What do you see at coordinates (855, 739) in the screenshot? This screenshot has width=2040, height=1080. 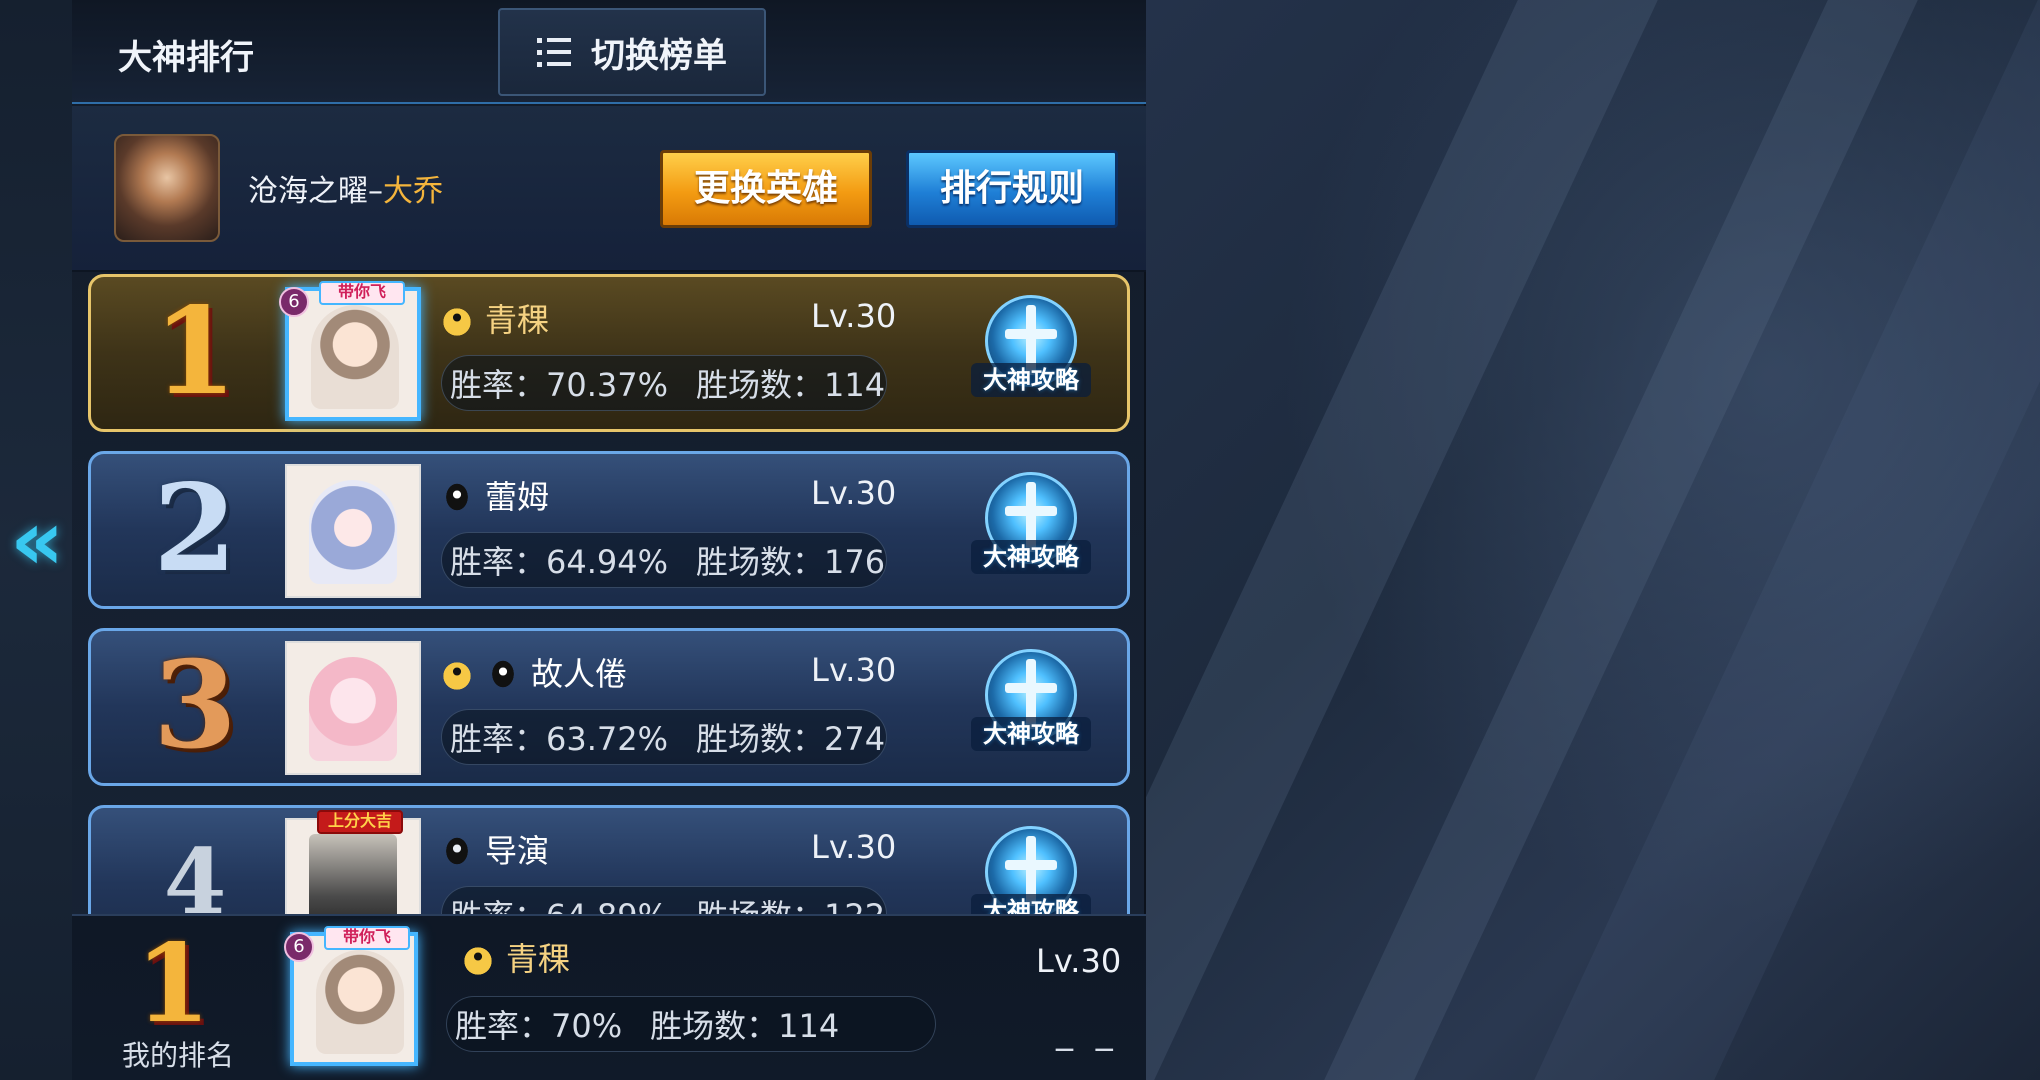 I see `wins-value: 274` at bounding box center [855, 739].